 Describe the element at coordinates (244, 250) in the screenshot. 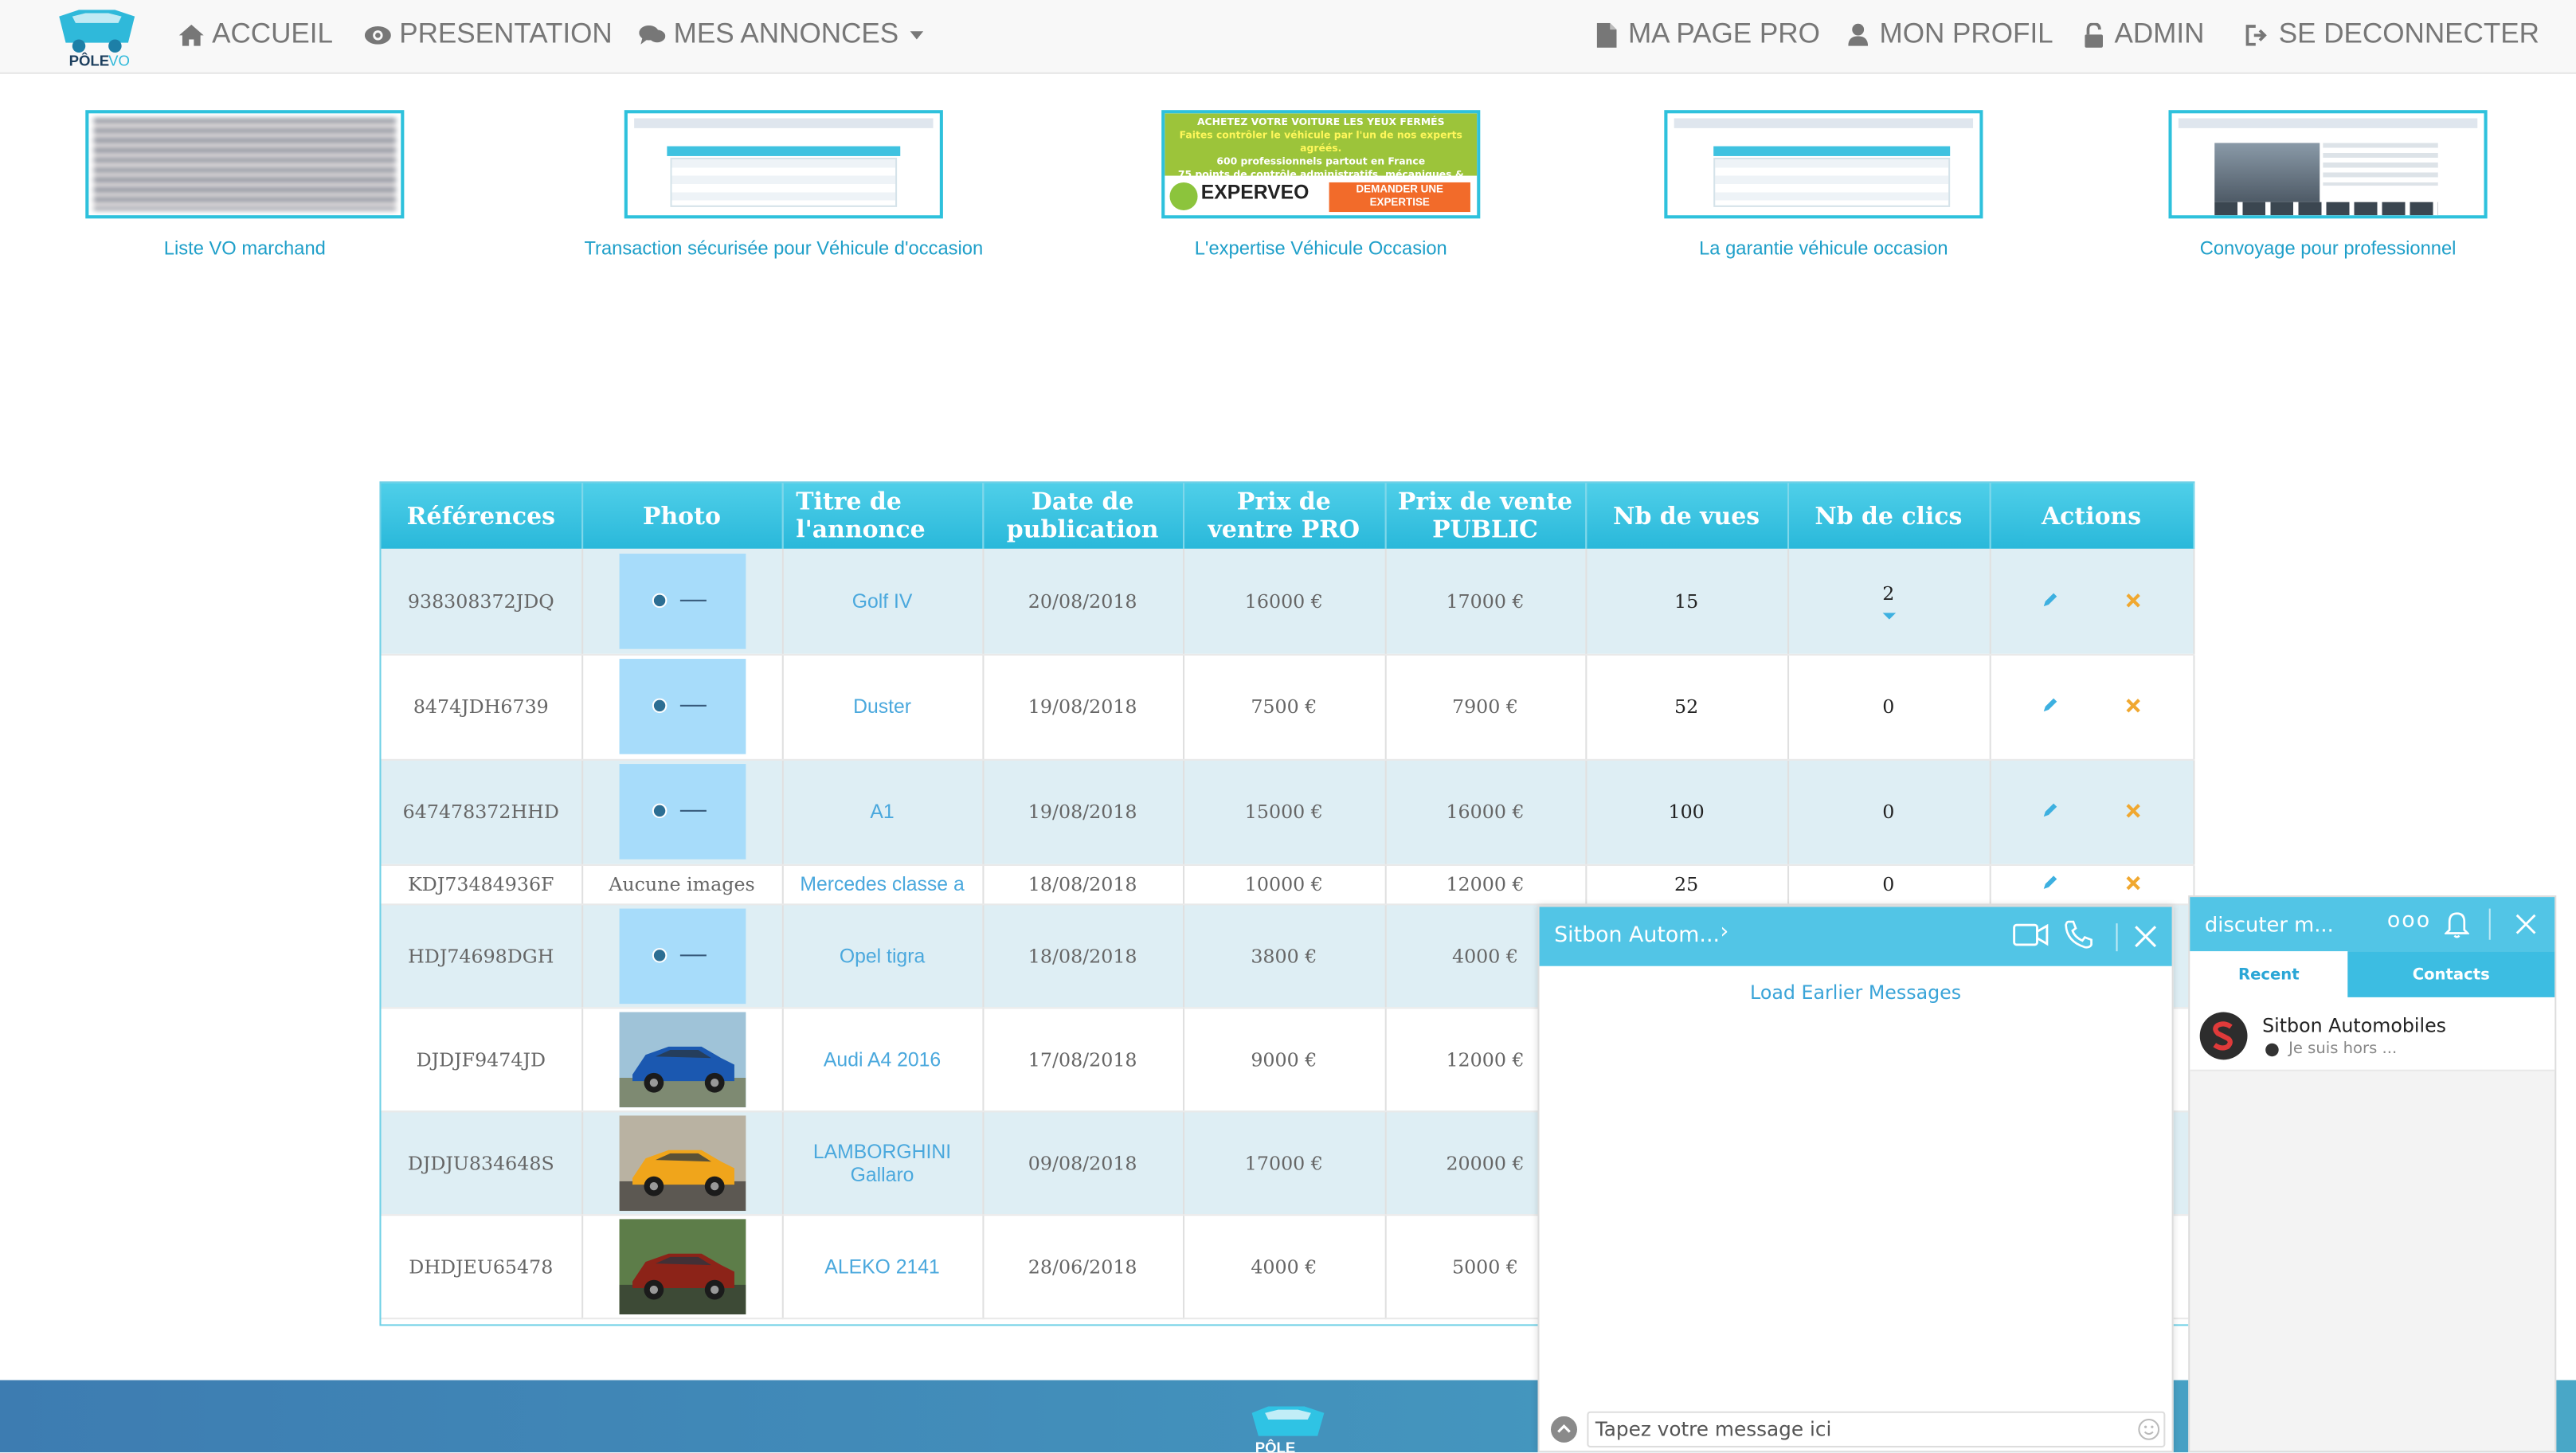

I see `ad-caption-liste-vo: Liste VO marchand` at that location.